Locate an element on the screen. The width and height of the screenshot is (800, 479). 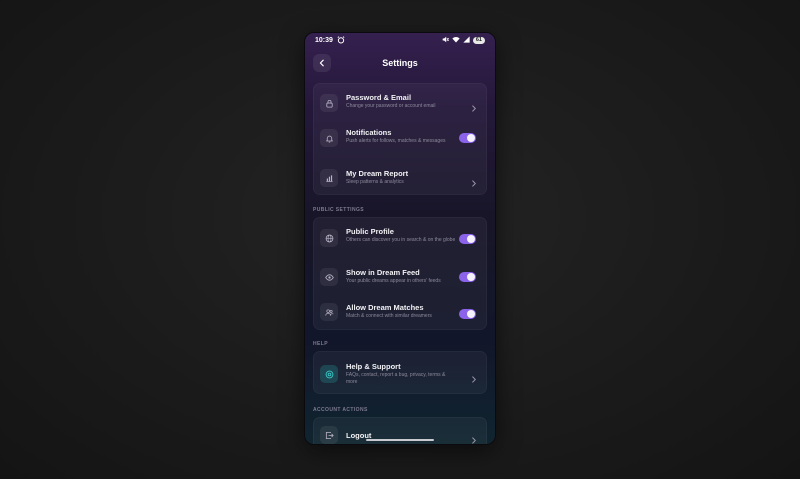
back-button is located at coordinates (322, 63).